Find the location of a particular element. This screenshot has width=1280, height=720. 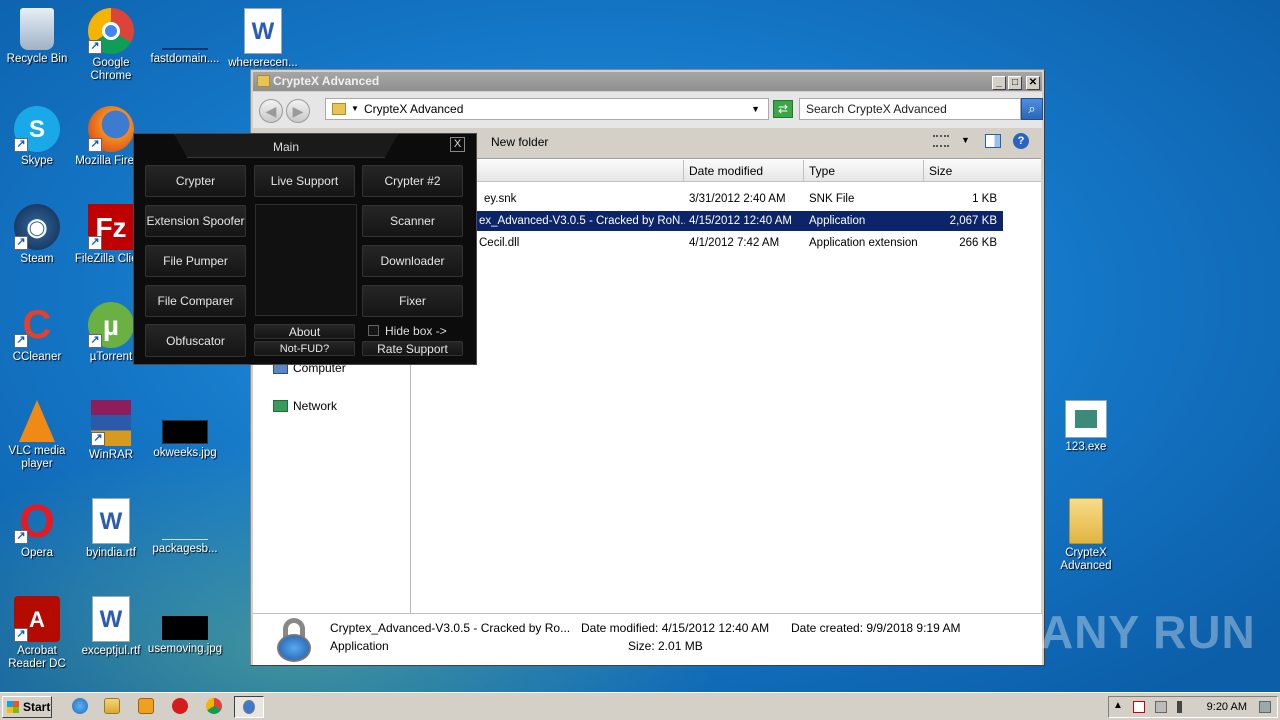

desktop-icon-exceptjul: W exceptjul.rtf is located at coordinates (111, 627).